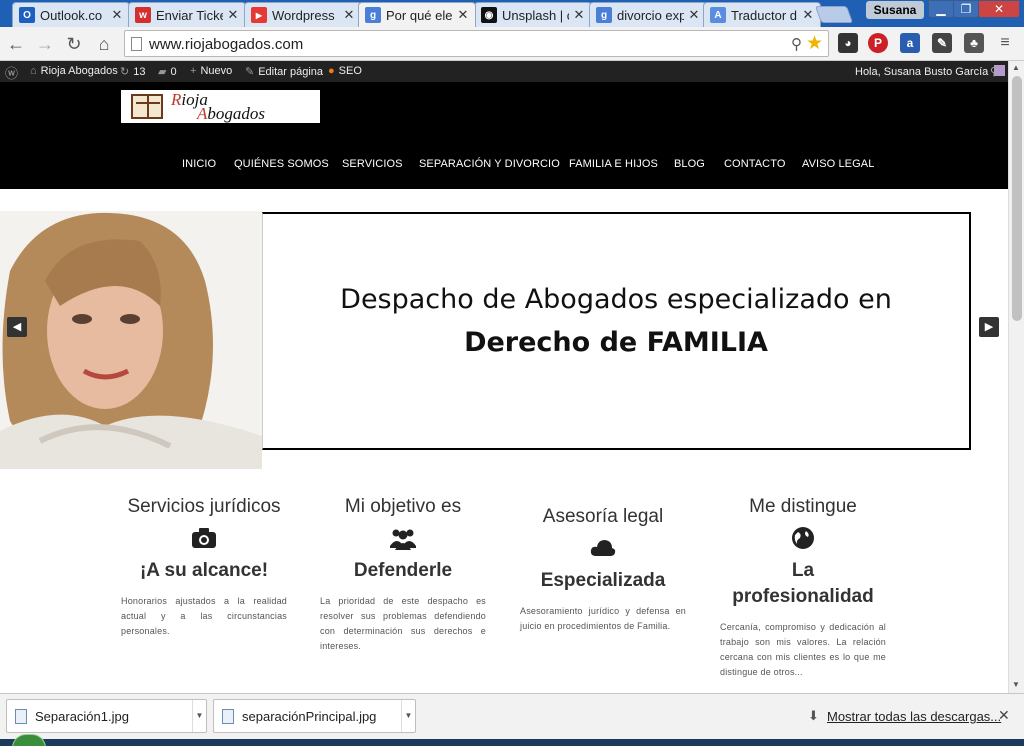 The image size is (1024, 746). What do you see at coordinates (16, 44) in the screenshot?
I see `back-button: ←` at bounding box center [16, 44].